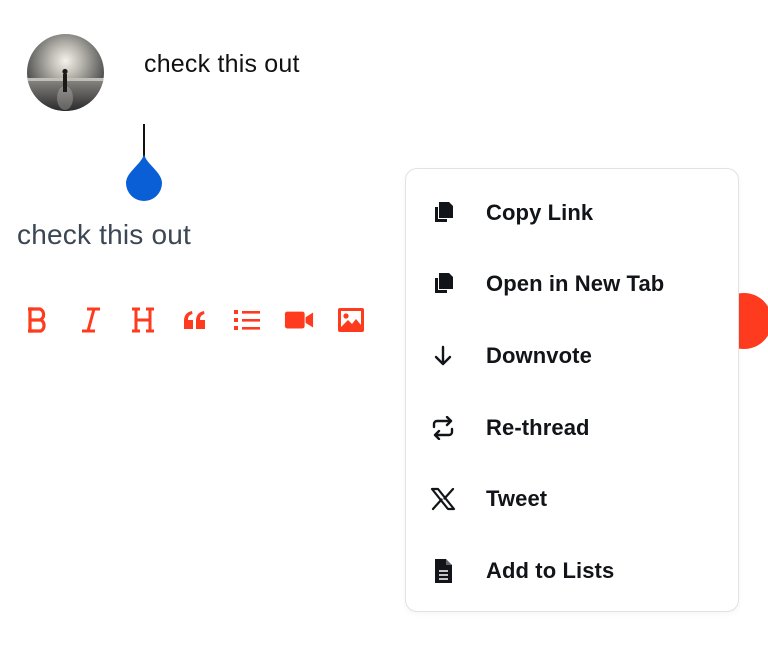 The image size is (768, 650). What do you see at coordinates (144, 176) in the screenshot?
I see `selection-handle-icon` at bounding box center [144, 176].